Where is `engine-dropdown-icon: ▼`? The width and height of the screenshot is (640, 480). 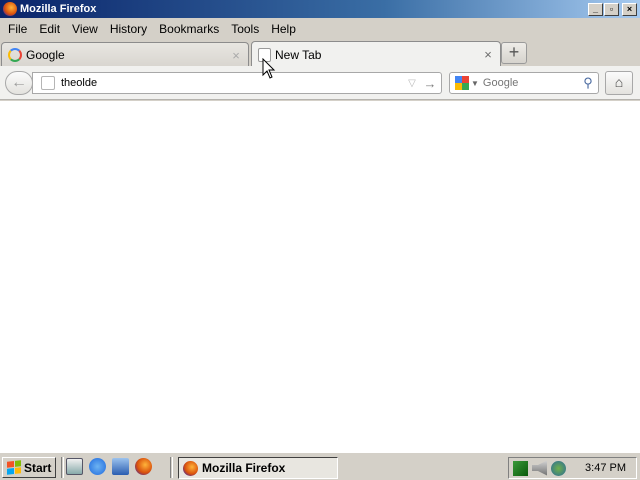
engine-dropdown-icon: ▼ is located at coordinates (475, 83).